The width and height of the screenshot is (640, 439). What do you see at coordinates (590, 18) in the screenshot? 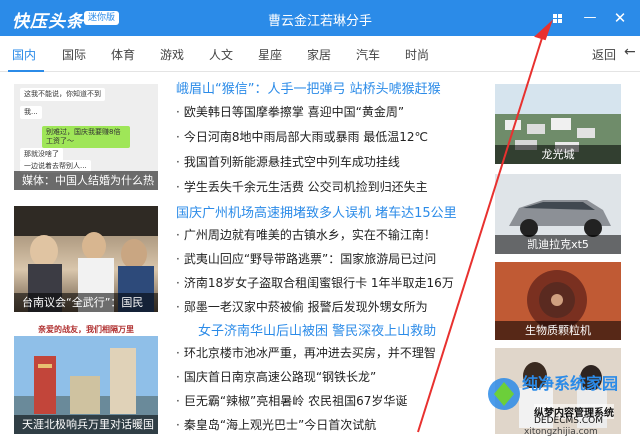
I see `minimize-button: —` at bounding box center [590, 18].